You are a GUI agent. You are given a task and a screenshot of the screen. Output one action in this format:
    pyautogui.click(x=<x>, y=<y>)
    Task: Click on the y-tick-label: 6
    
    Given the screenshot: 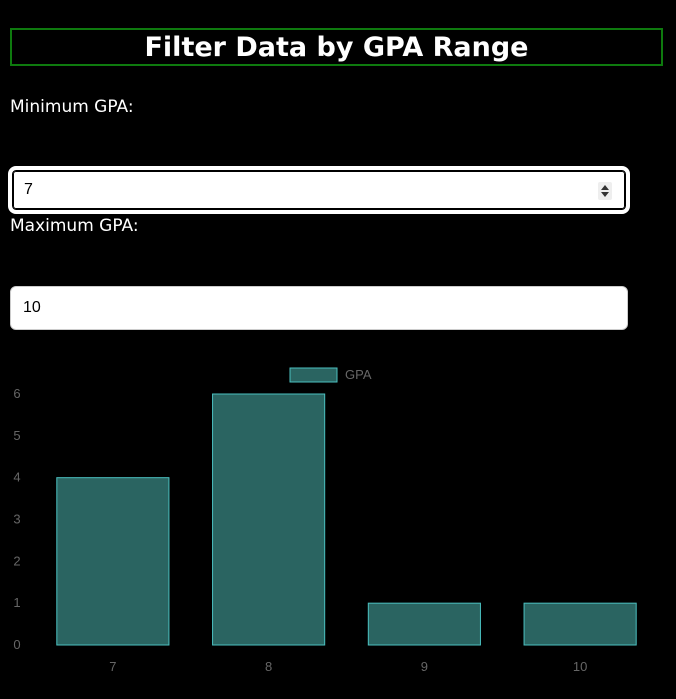 What is the action you would take?
    pyautogui.click(x=16, y=393)
    